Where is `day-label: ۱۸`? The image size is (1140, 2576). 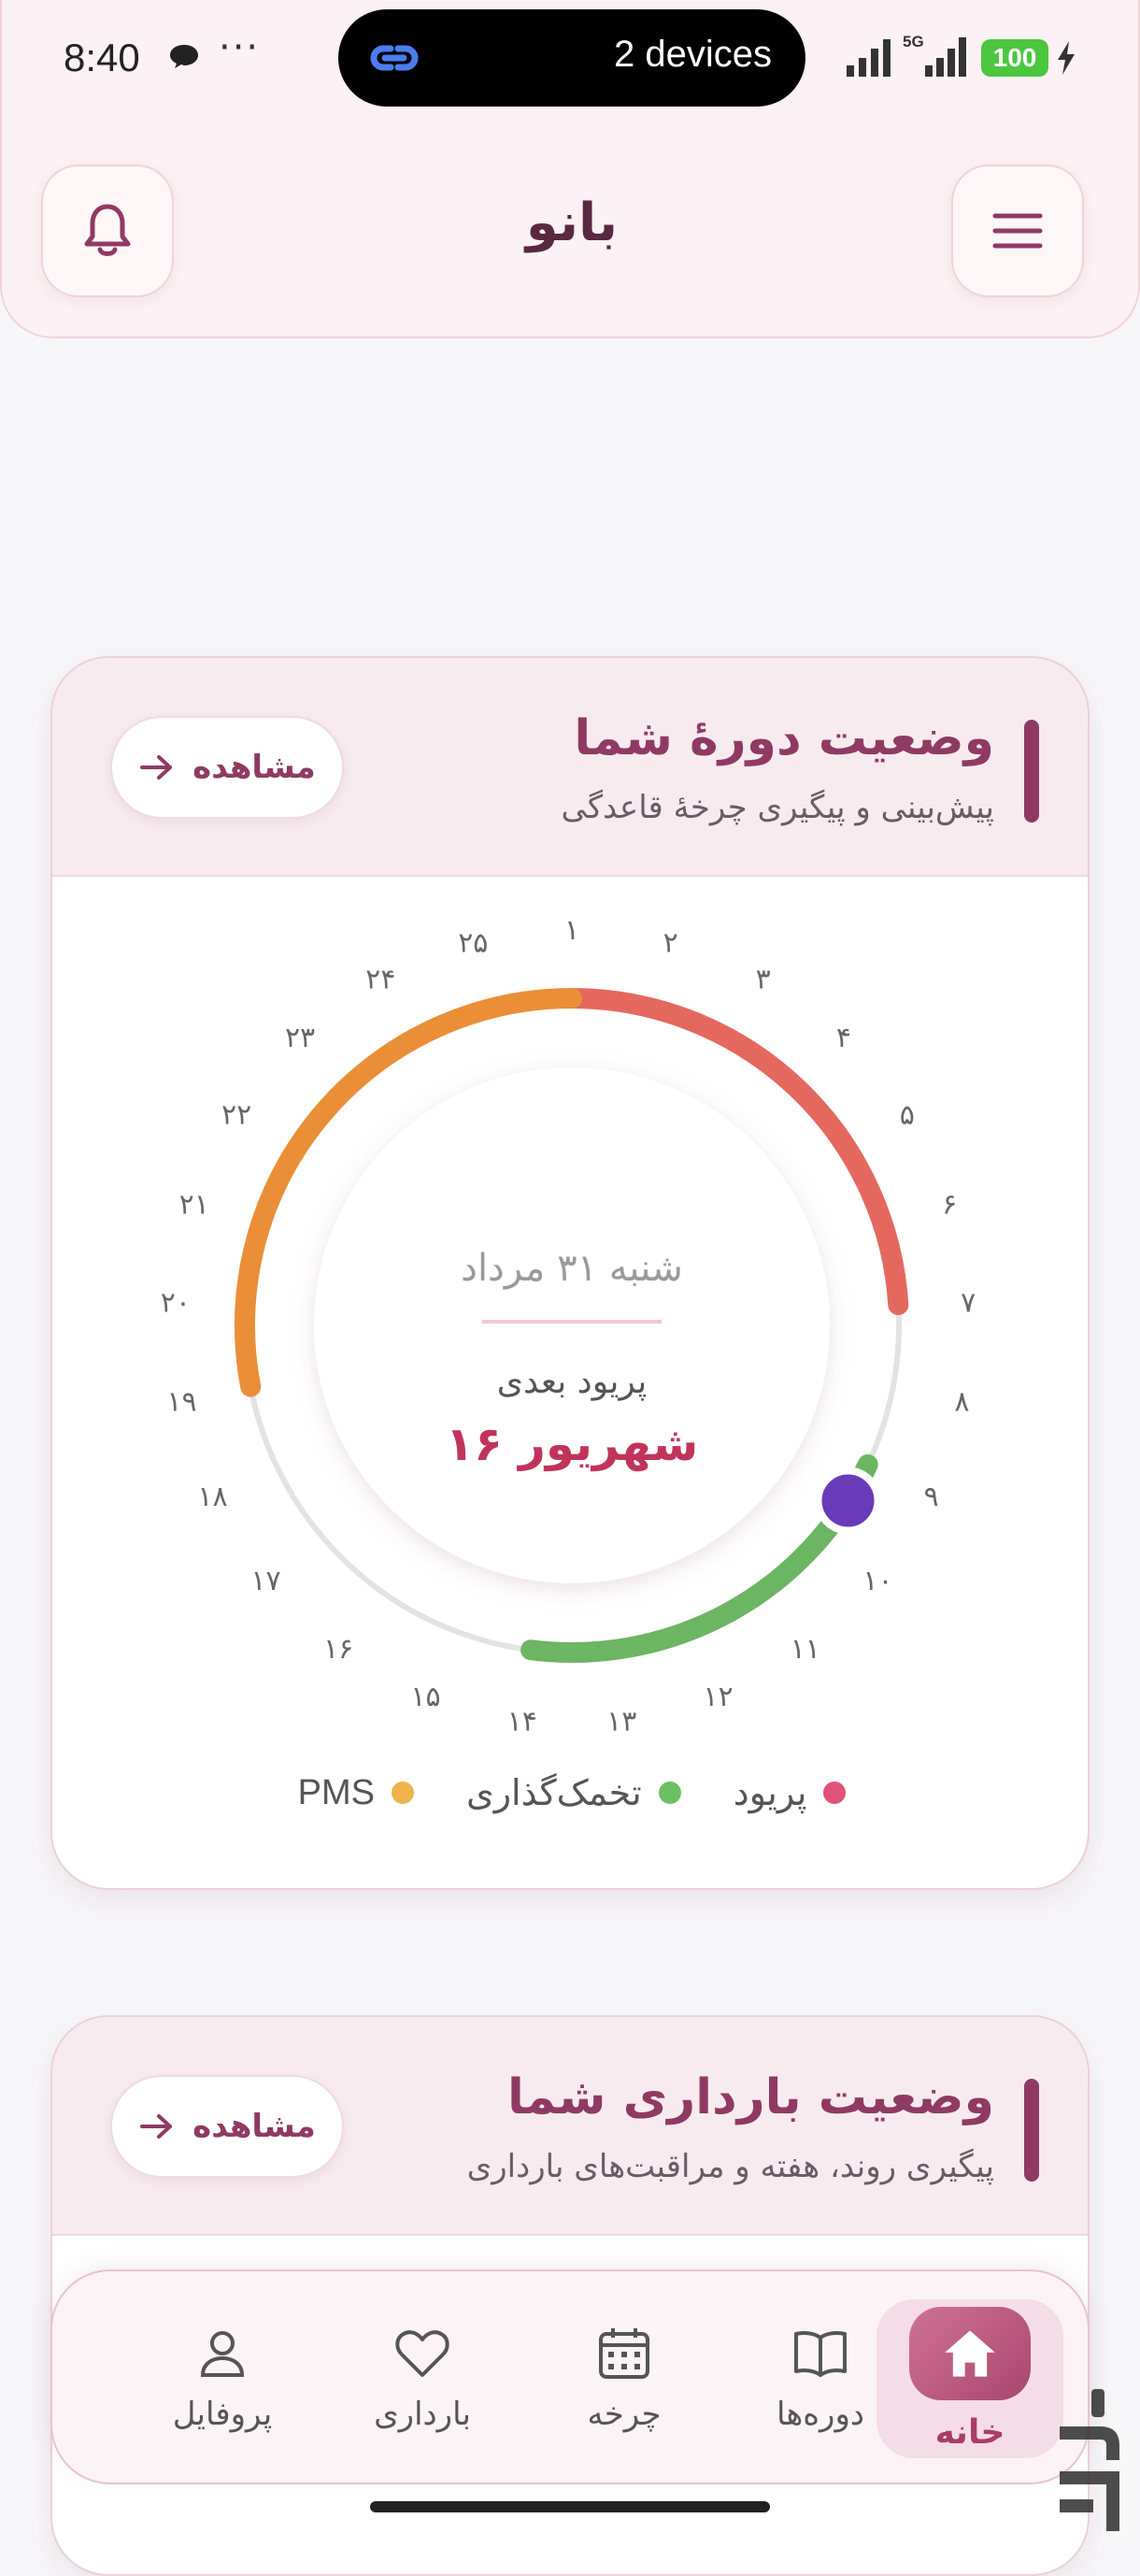
day-label: ۱۸ is located at coordinates (212, 1497).